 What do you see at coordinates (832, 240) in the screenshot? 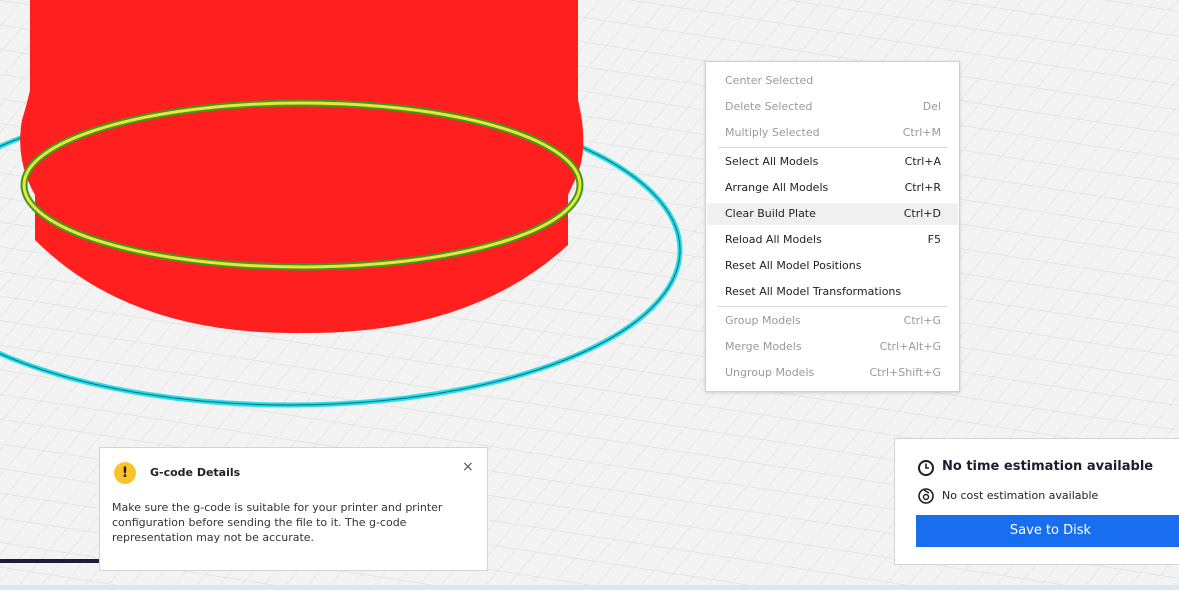
I see `menu-item-reload-all-models: Reload All Models F5` at bounding box center [832, 240].